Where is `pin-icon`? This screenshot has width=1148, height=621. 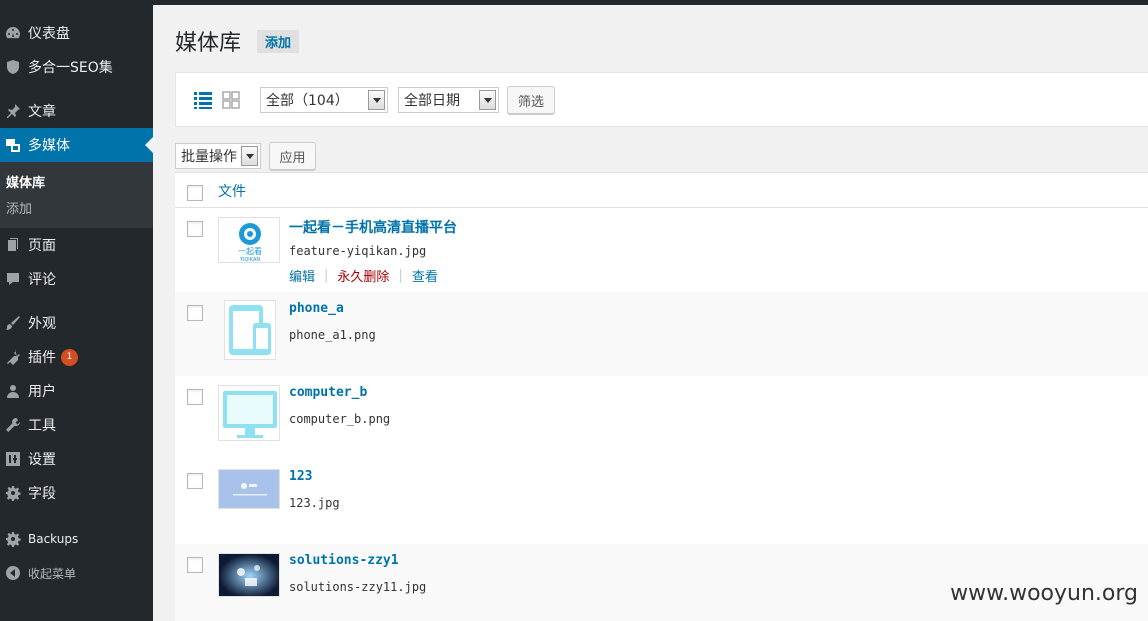
pin-icon is located at coordinates (13, 111).